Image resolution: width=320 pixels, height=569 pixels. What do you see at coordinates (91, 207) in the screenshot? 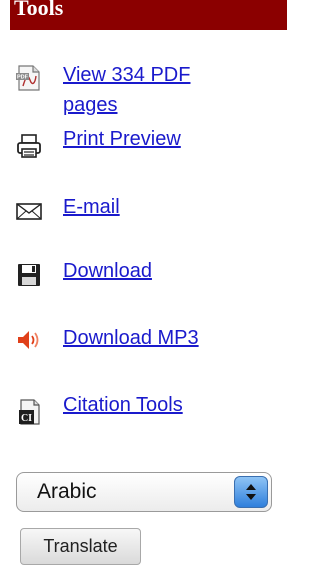
I see `email-link: E-mail` at bounding box center [91, 207].